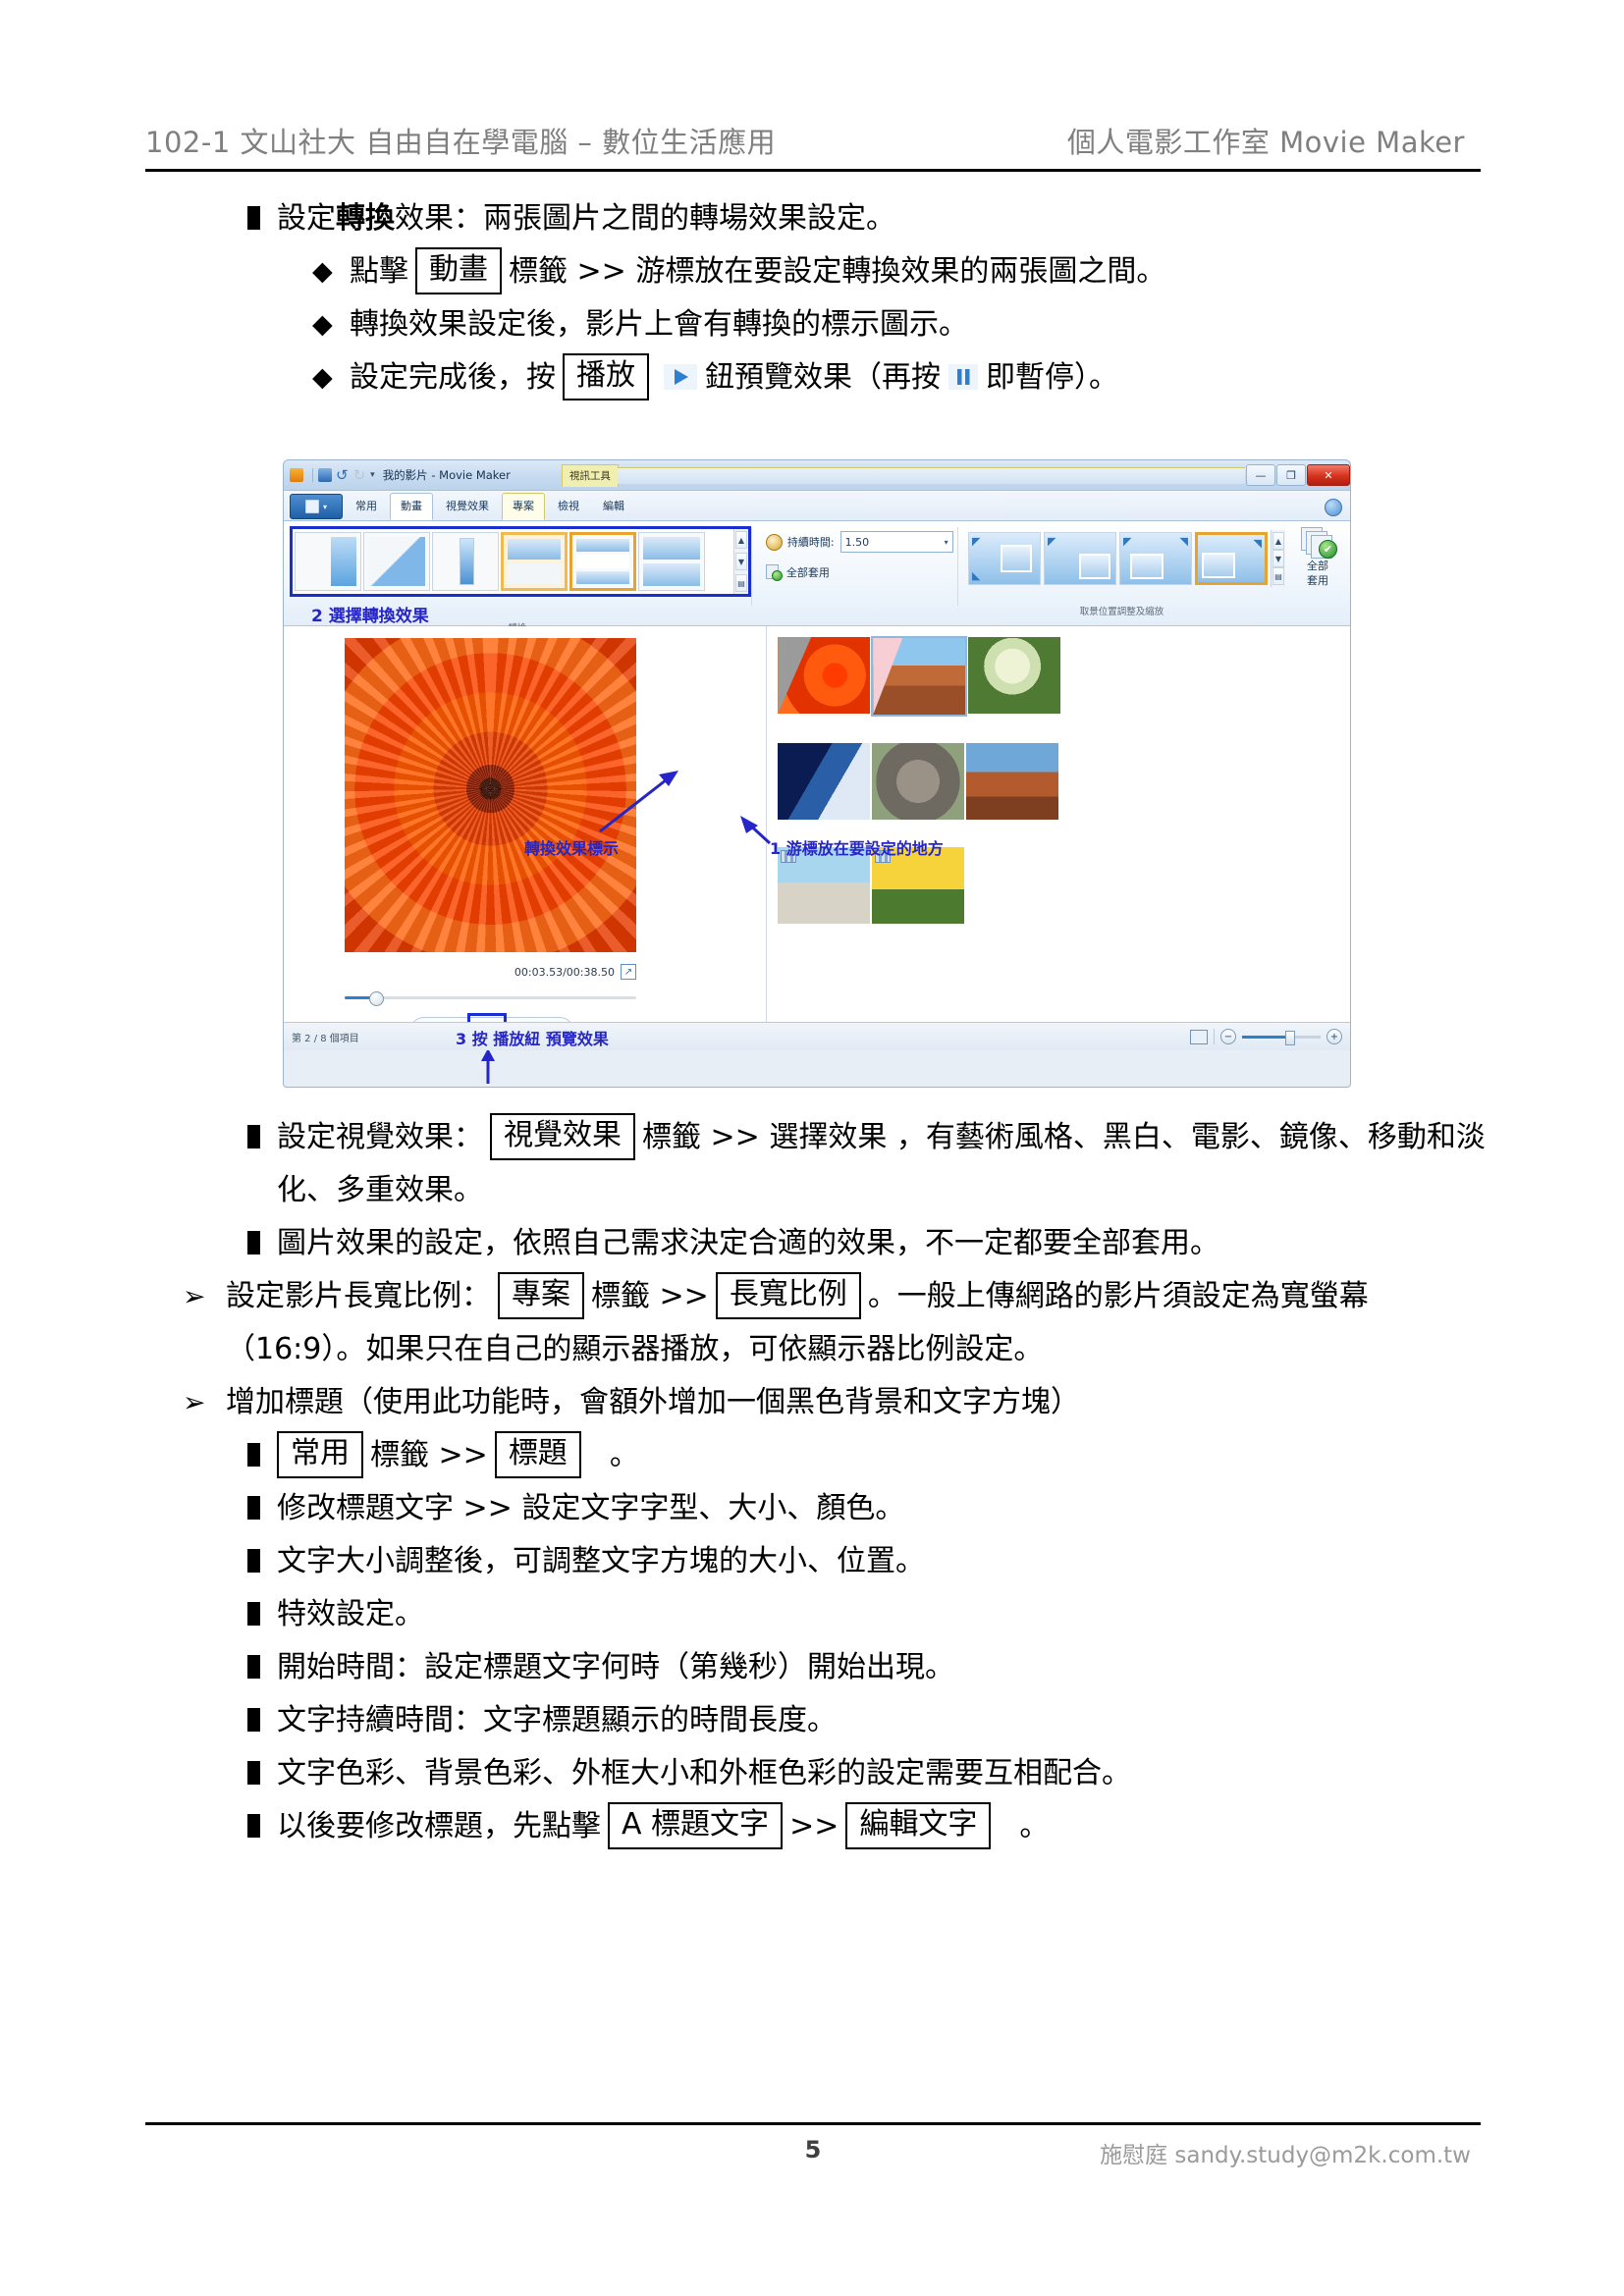 The height and width of the screenshot is (2296, 1624). Describe the element at coordinates (1281, 1038) in the screenshot. I see `zoom-slider` at that location.